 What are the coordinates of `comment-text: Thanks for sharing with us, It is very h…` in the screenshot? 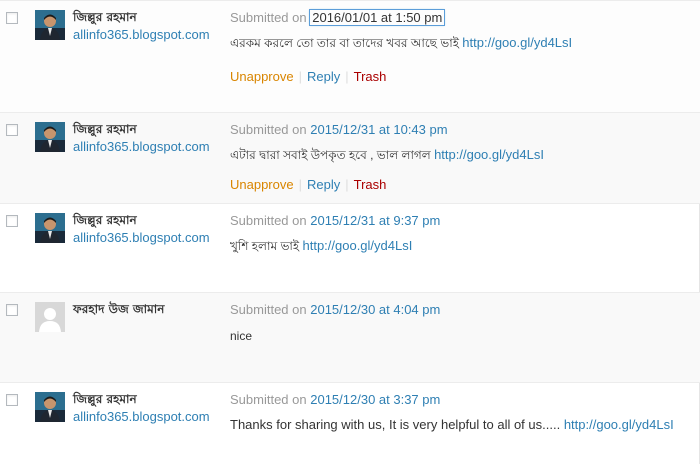 It's located at (452, 424).